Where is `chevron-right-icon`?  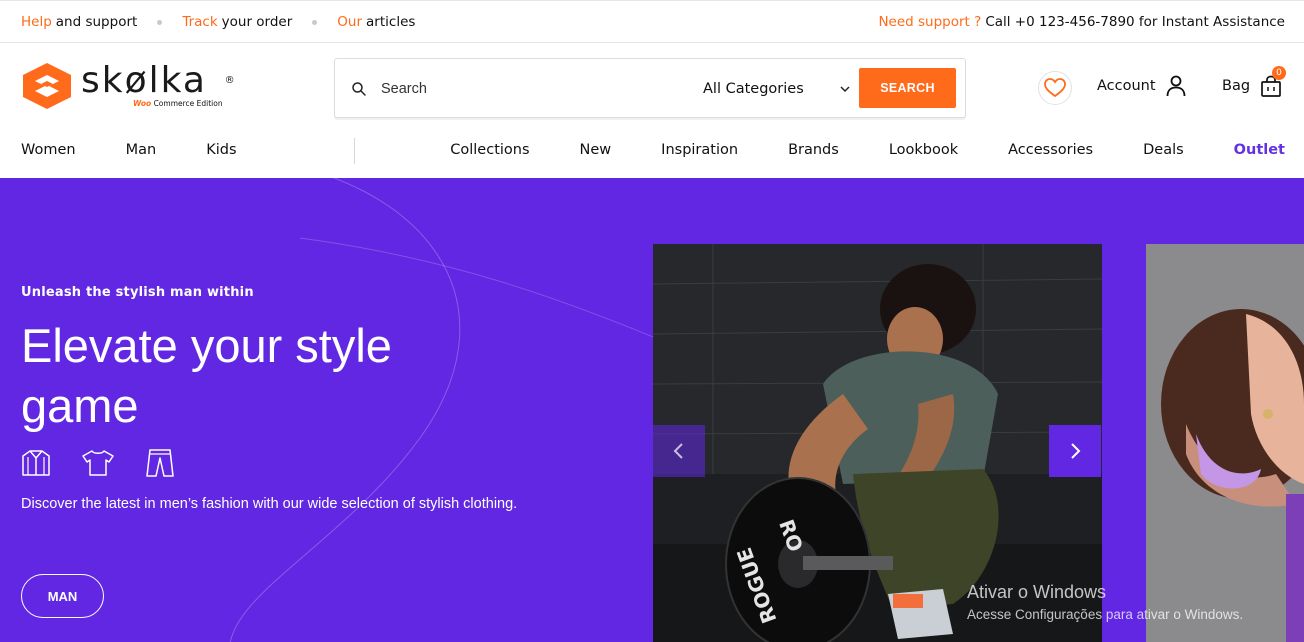
chevron-right-icon is located at coordinates (1076, 451).